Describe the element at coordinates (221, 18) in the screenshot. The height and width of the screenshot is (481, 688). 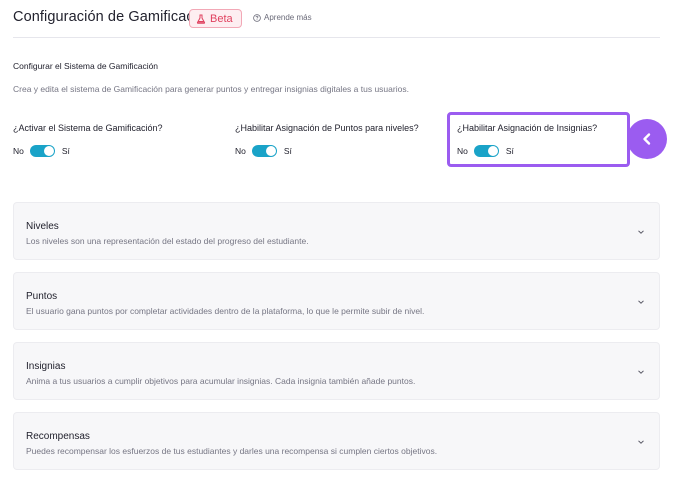
I see `beta-badge-label: Beta` at that location.